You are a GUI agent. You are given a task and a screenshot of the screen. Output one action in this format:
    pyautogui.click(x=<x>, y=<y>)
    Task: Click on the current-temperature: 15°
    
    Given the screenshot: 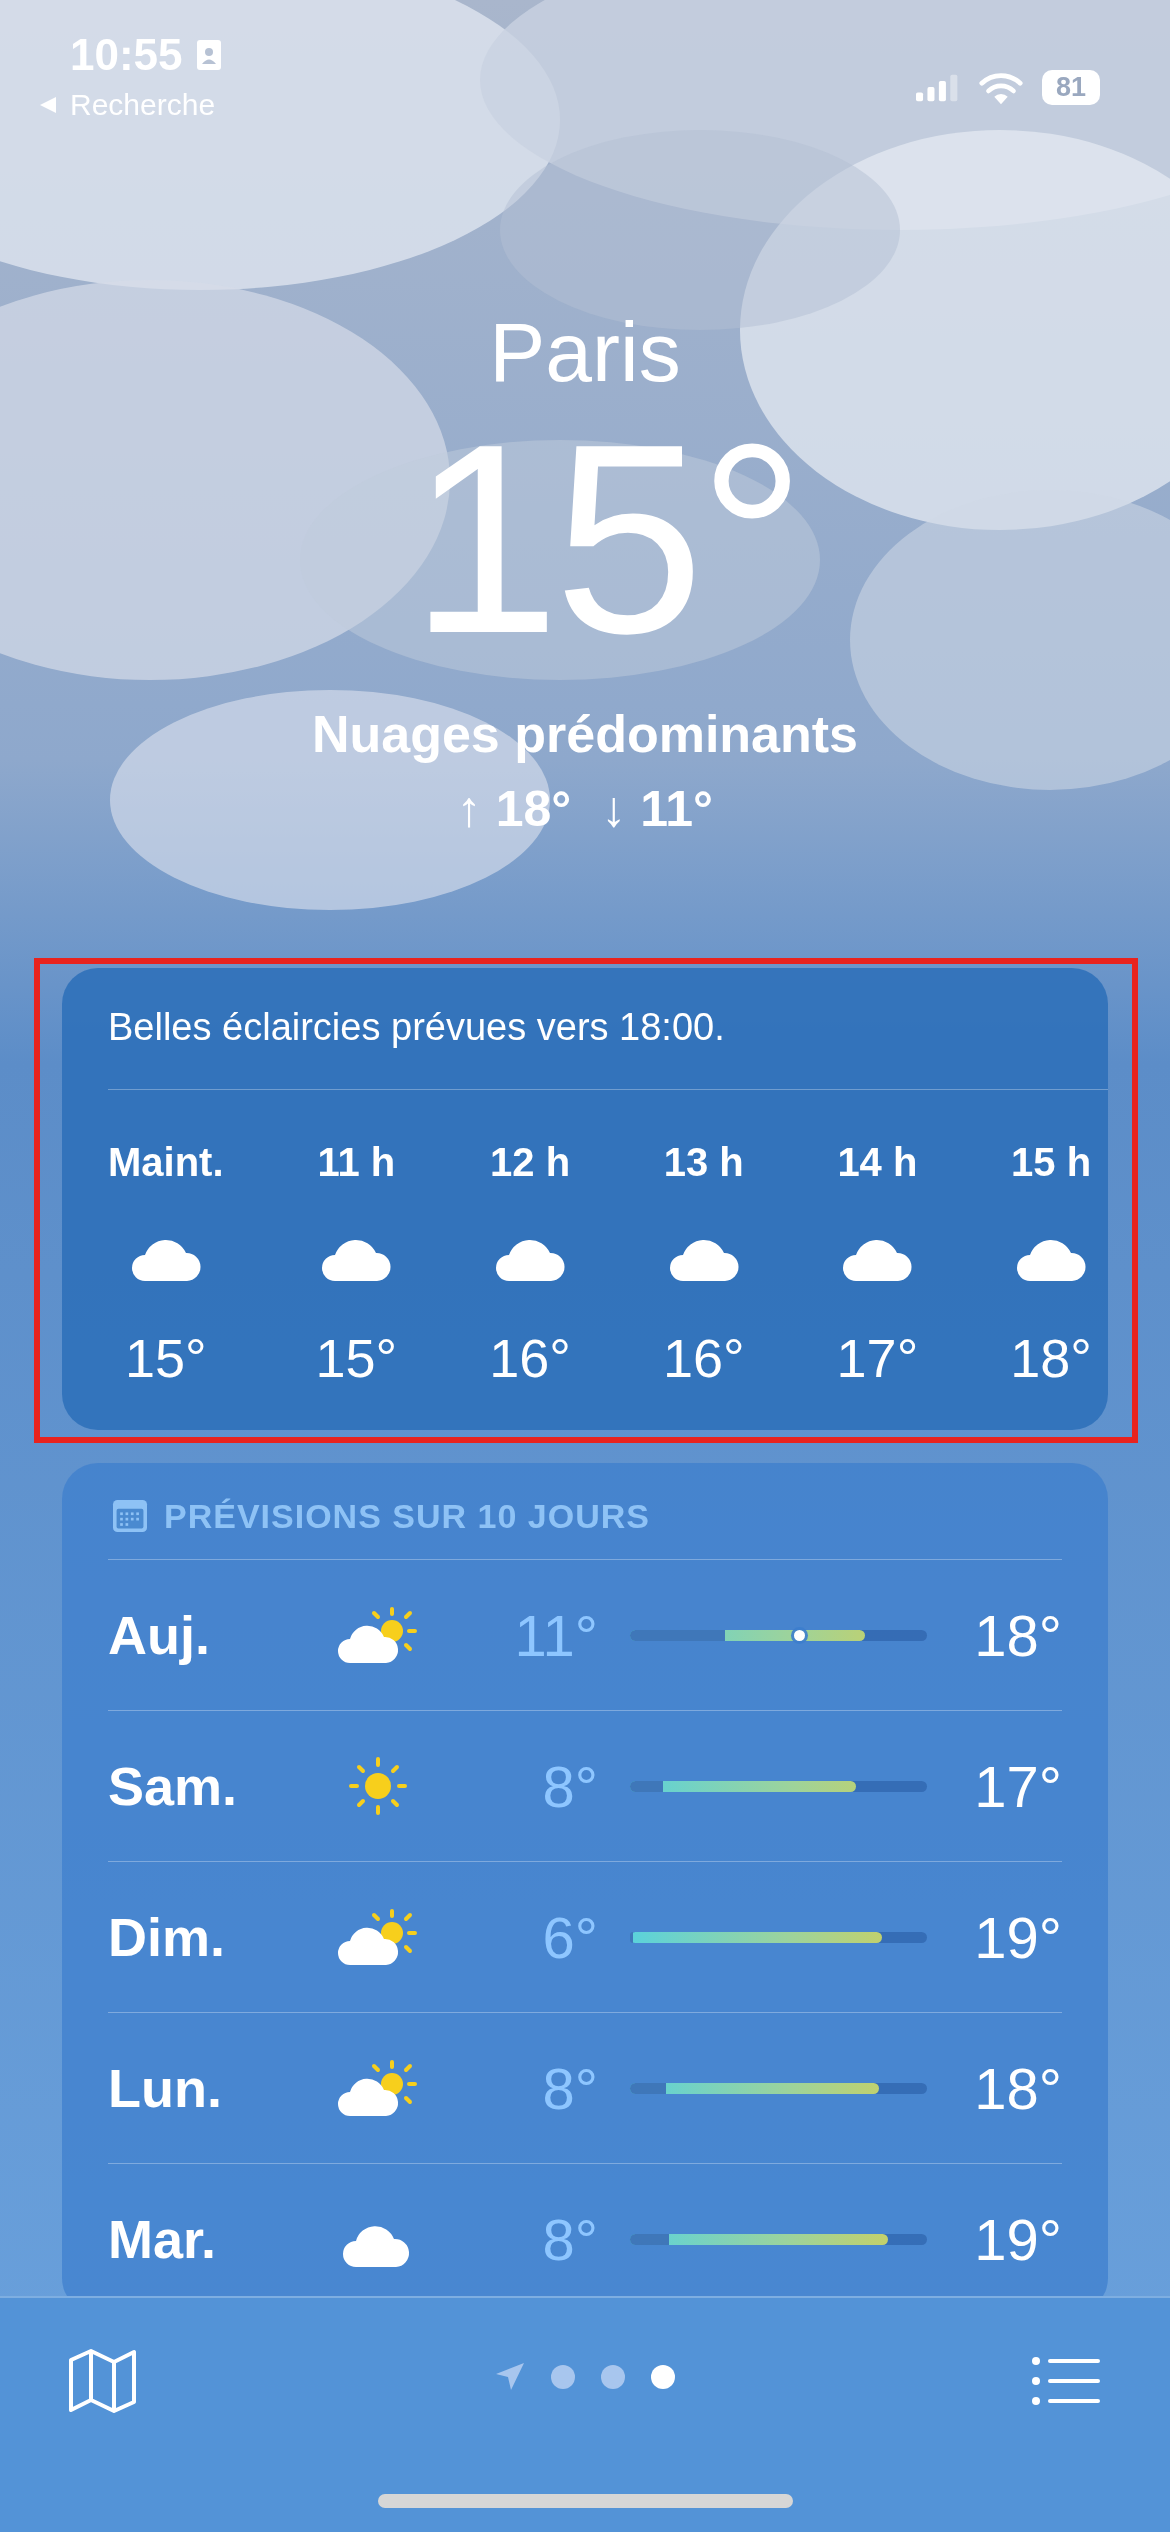 What is the action you would take?
    pyautogui.click(x=604, y=539)
    